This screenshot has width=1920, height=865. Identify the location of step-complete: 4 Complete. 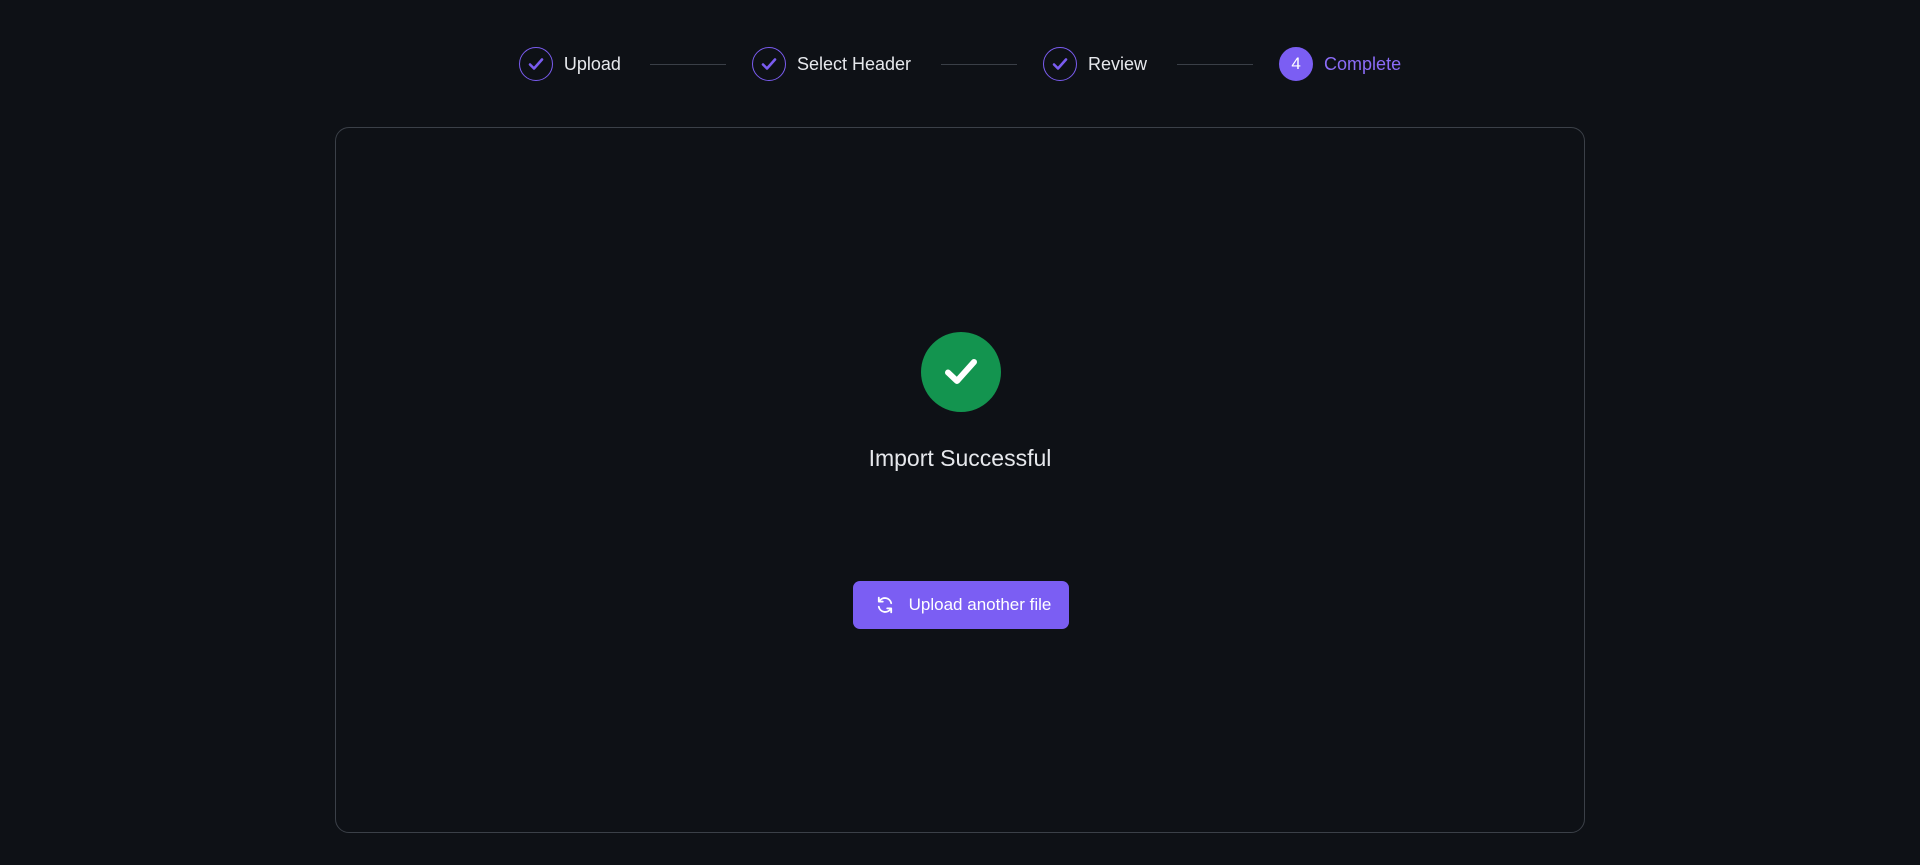
(1340, 64).